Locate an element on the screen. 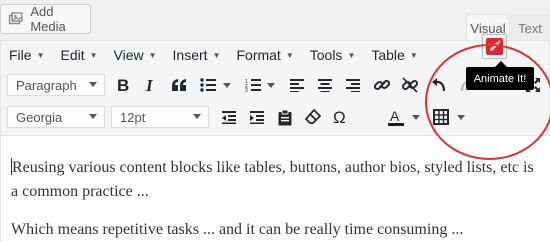 The height and width of the screenshot is (242, 550). svg-text: B is located at coordinates (123, 85).